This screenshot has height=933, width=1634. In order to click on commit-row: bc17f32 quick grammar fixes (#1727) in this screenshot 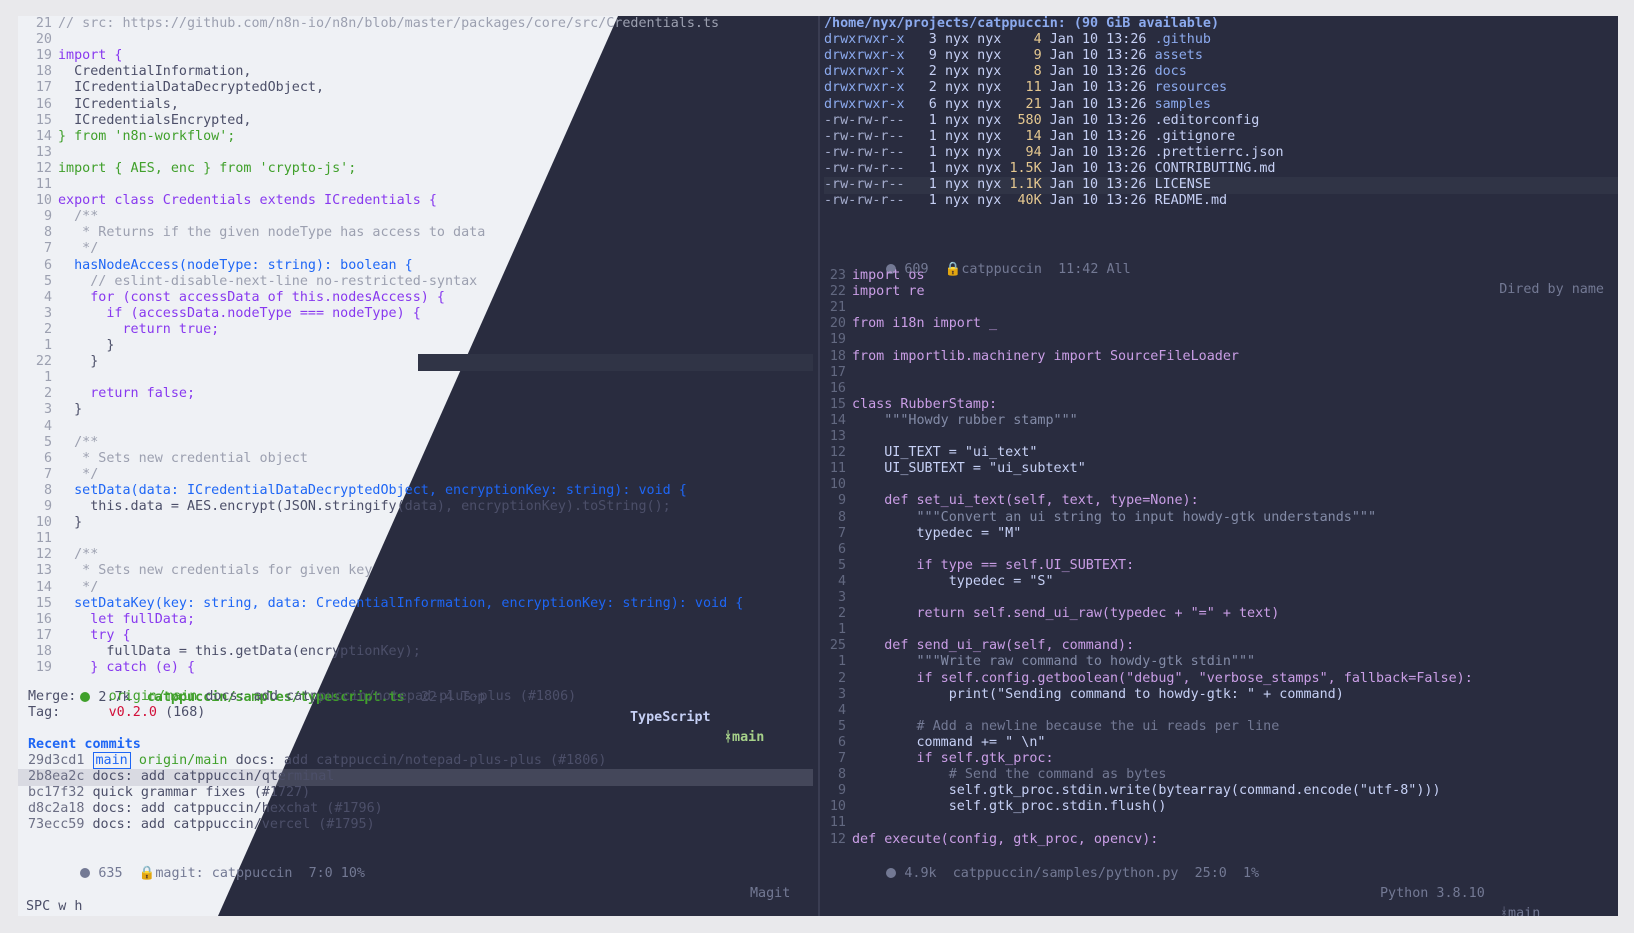, I will do `click(420, 793)`.